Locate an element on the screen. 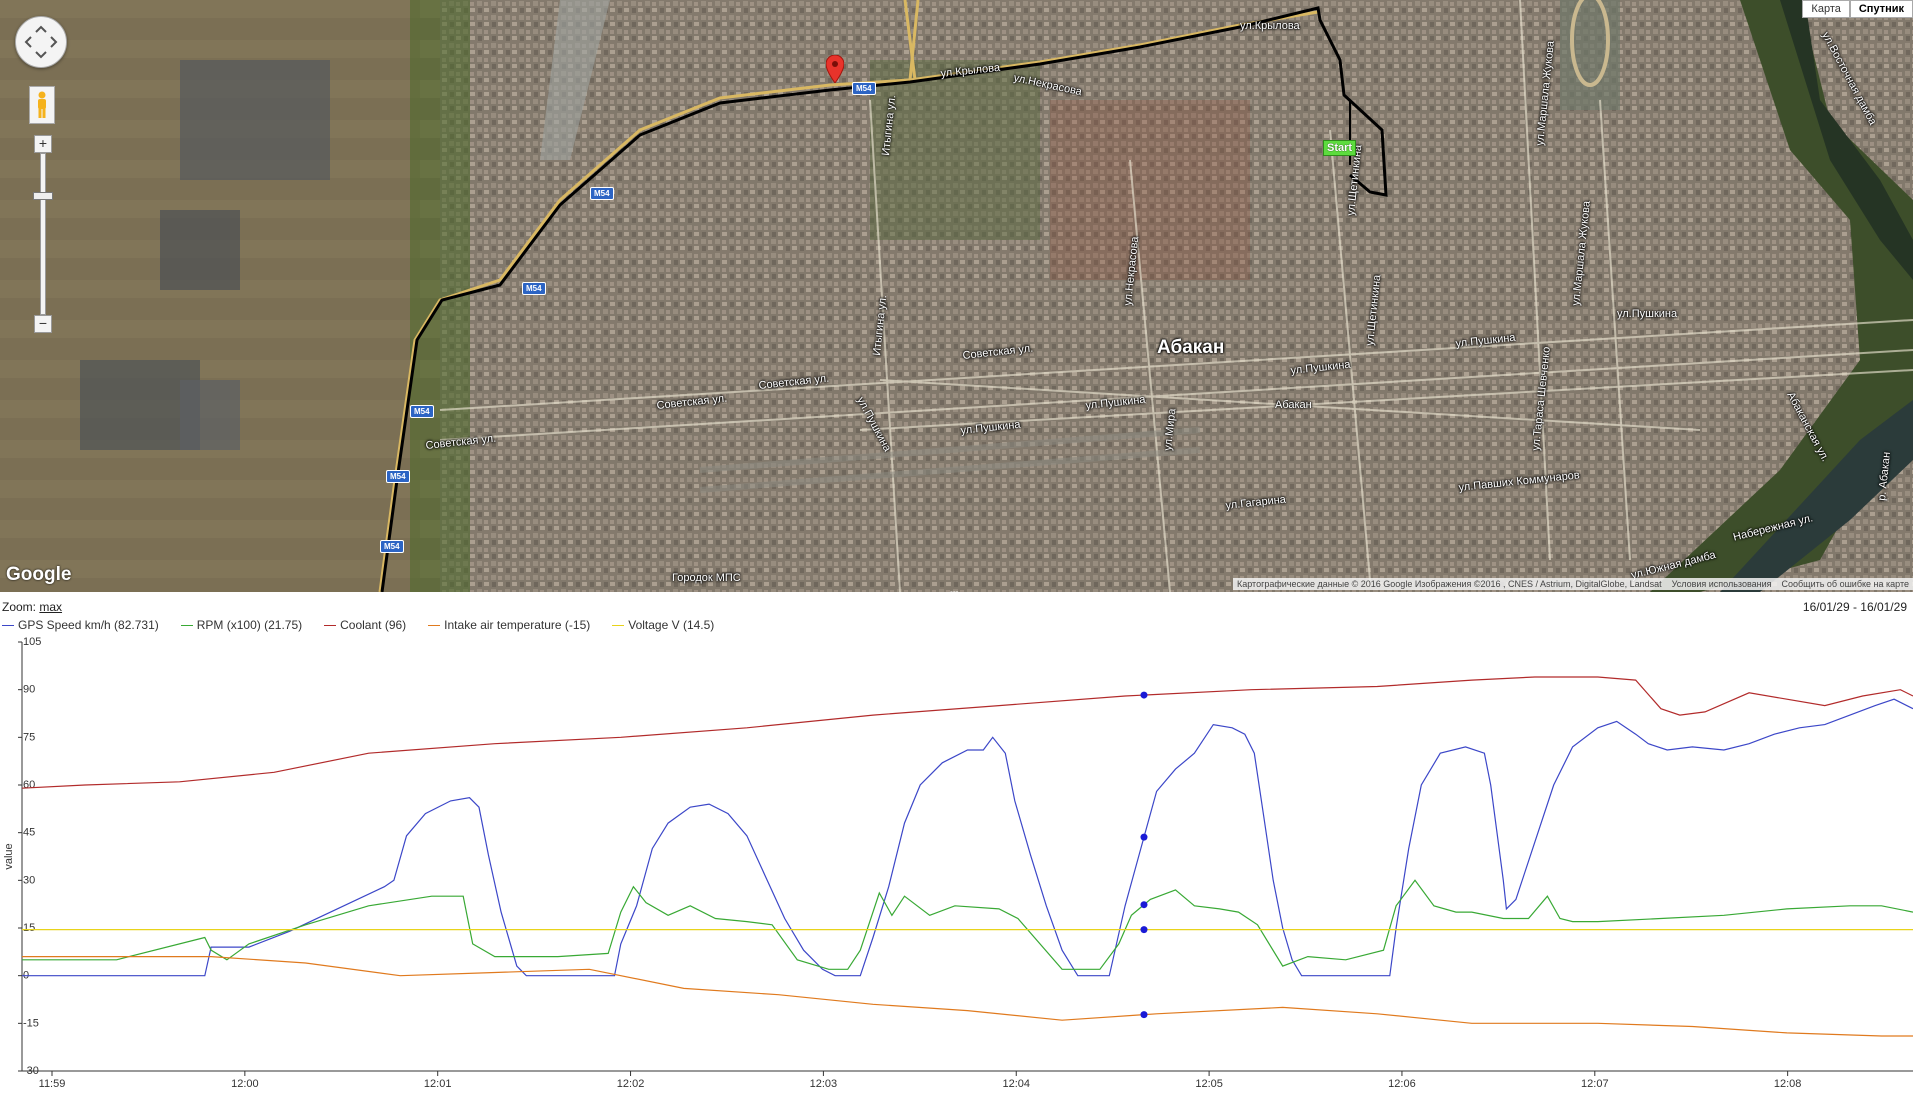 The height and width of the screenshot is (1106, 1913). legend-label: Coolant (96) is located at coordinates (373, 625).